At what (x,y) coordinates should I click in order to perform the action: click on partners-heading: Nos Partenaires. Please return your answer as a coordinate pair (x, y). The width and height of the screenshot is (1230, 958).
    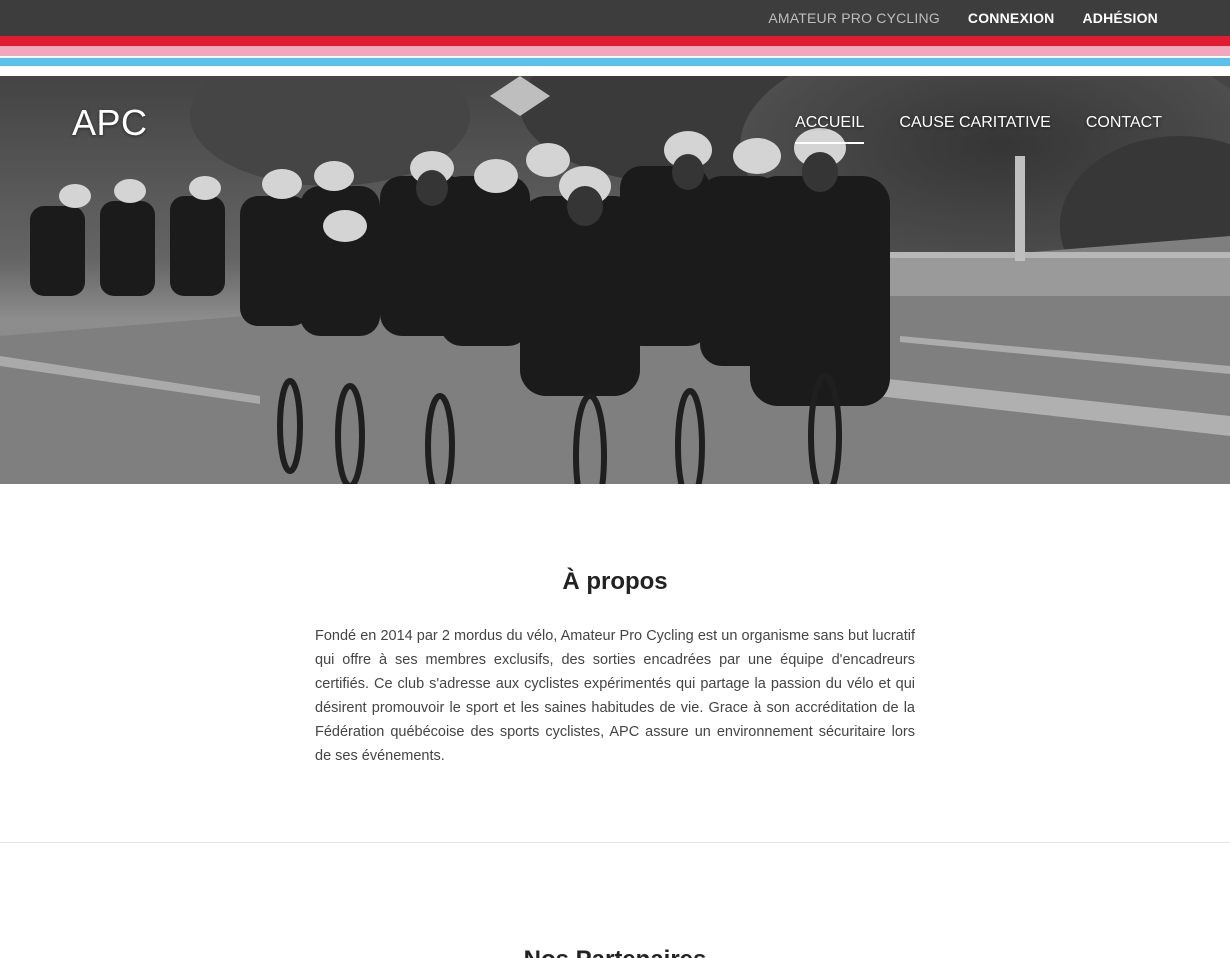
    Looking at the image, I should click on (615, 952).